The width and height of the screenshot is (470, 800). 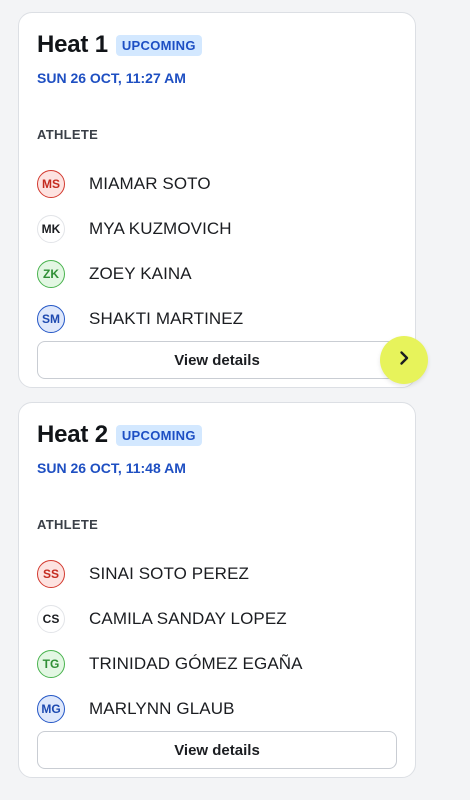 What do you see at coordinates (196, 663) in the screenshot?
I see `athlete-name: TRINIDAD GÓMEZ EGAÑA` at bounding box center [196, 663].